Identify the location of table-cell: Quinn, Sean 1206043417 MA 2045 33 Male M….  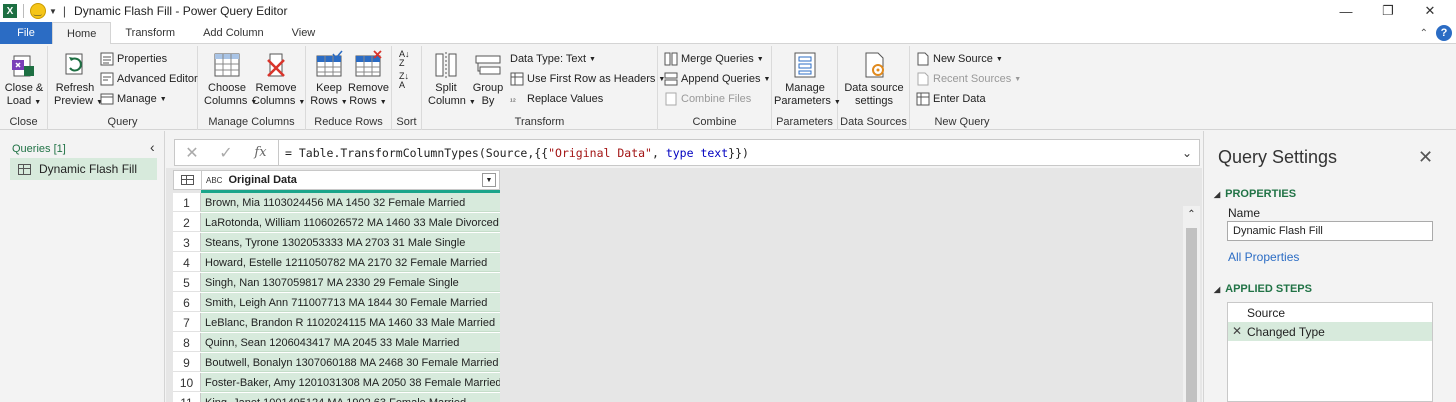
(350, 342).